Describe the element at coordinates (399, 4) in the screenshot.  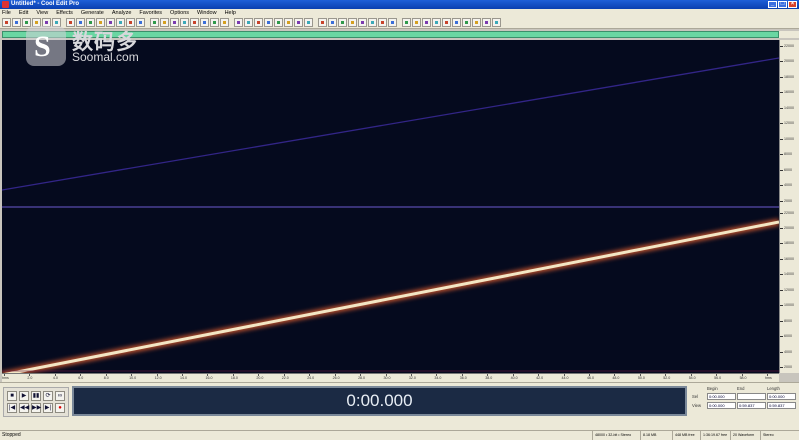
I see `title-bar: Untitled* - Cool Edit Pro _ □ ×` at that location.